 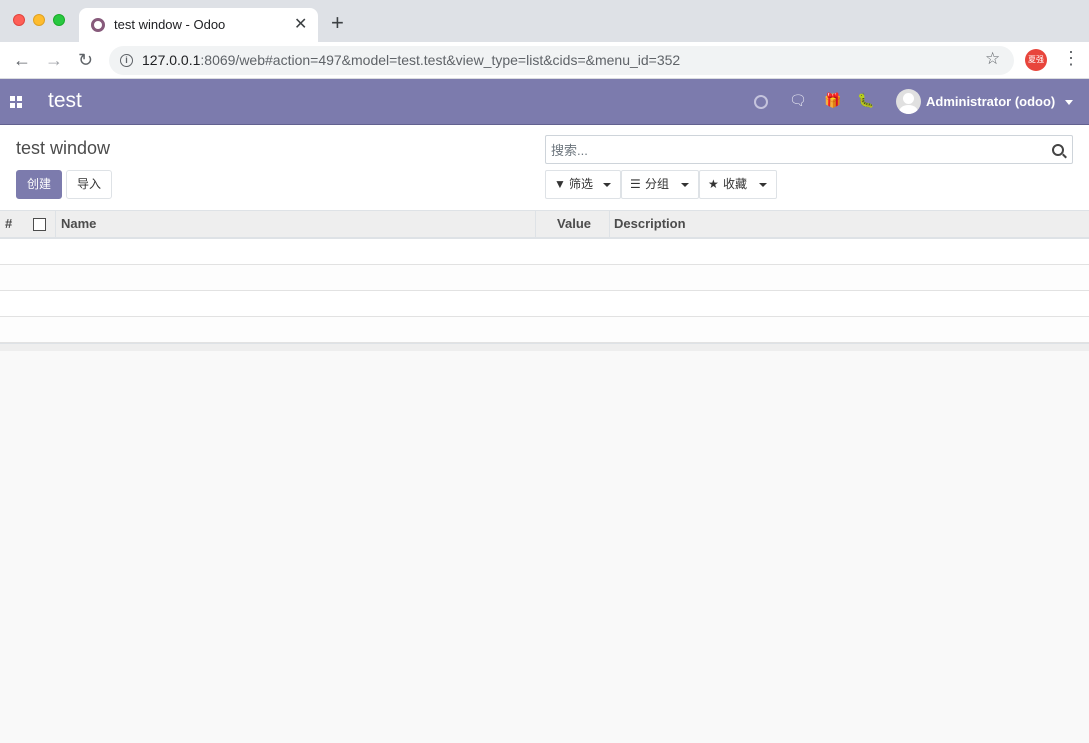 I want to click on user-menu: Administrator (odoo), so click(x=990, y=101).